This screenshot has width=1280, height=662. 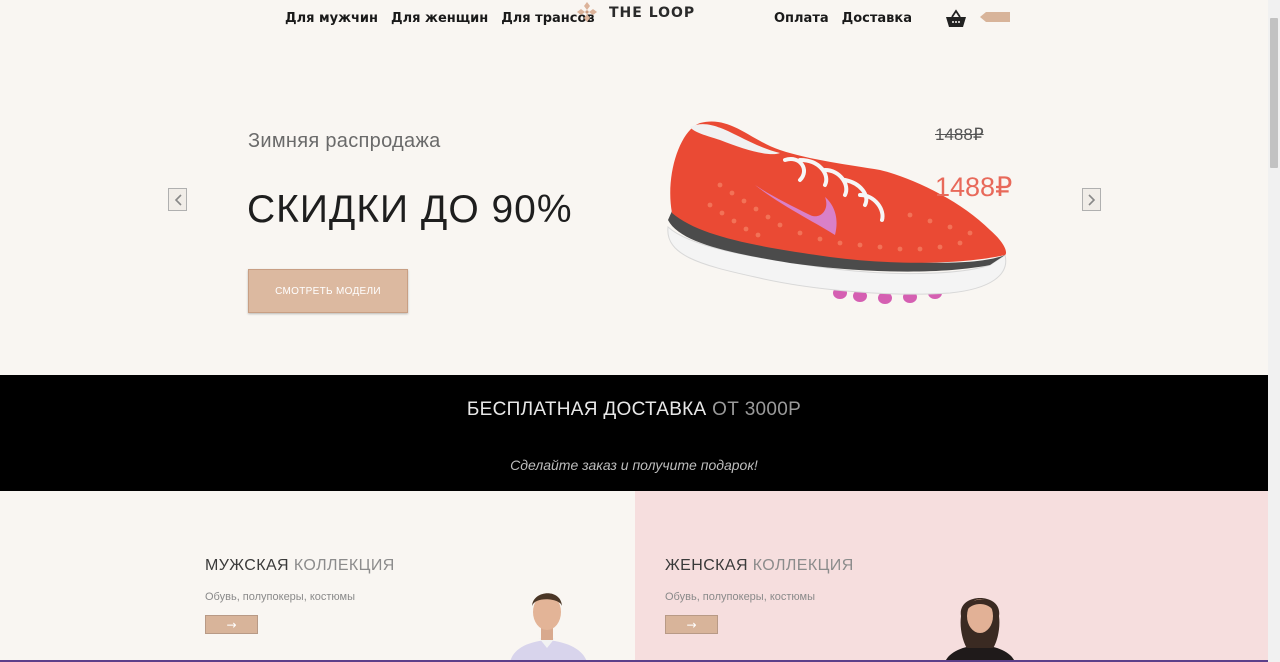 I want to click on promo-title: БЕСПЛАТНАЯ ДОСТАВКА ОТ 3000Р, so click(x=634, y=410).